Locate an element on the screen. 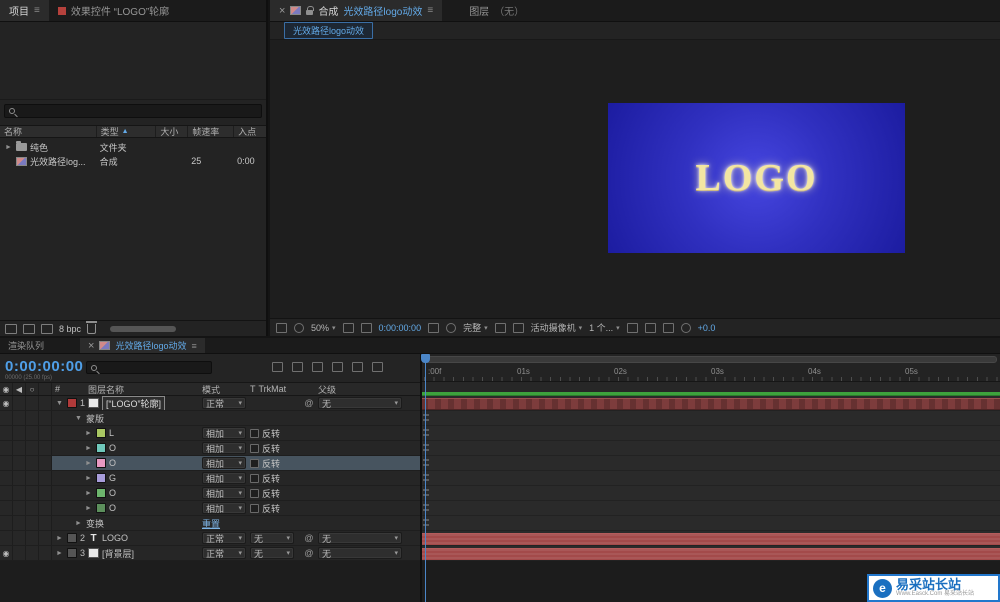 The width and height of the screenshot is (1000, 602). snapshot-icon is located at coordinates (281, 327).